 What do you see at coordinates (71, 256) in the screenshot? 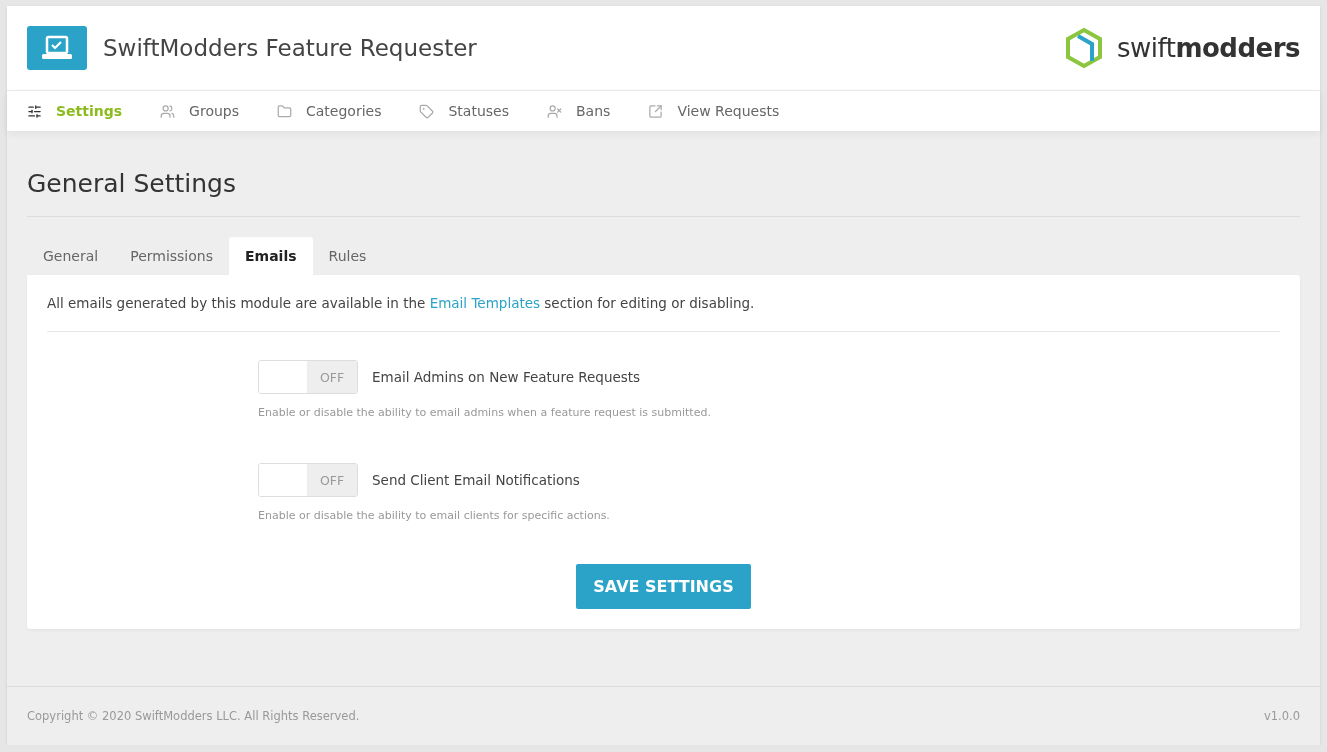
I see `tab: General` at bounding box center [71, 256].